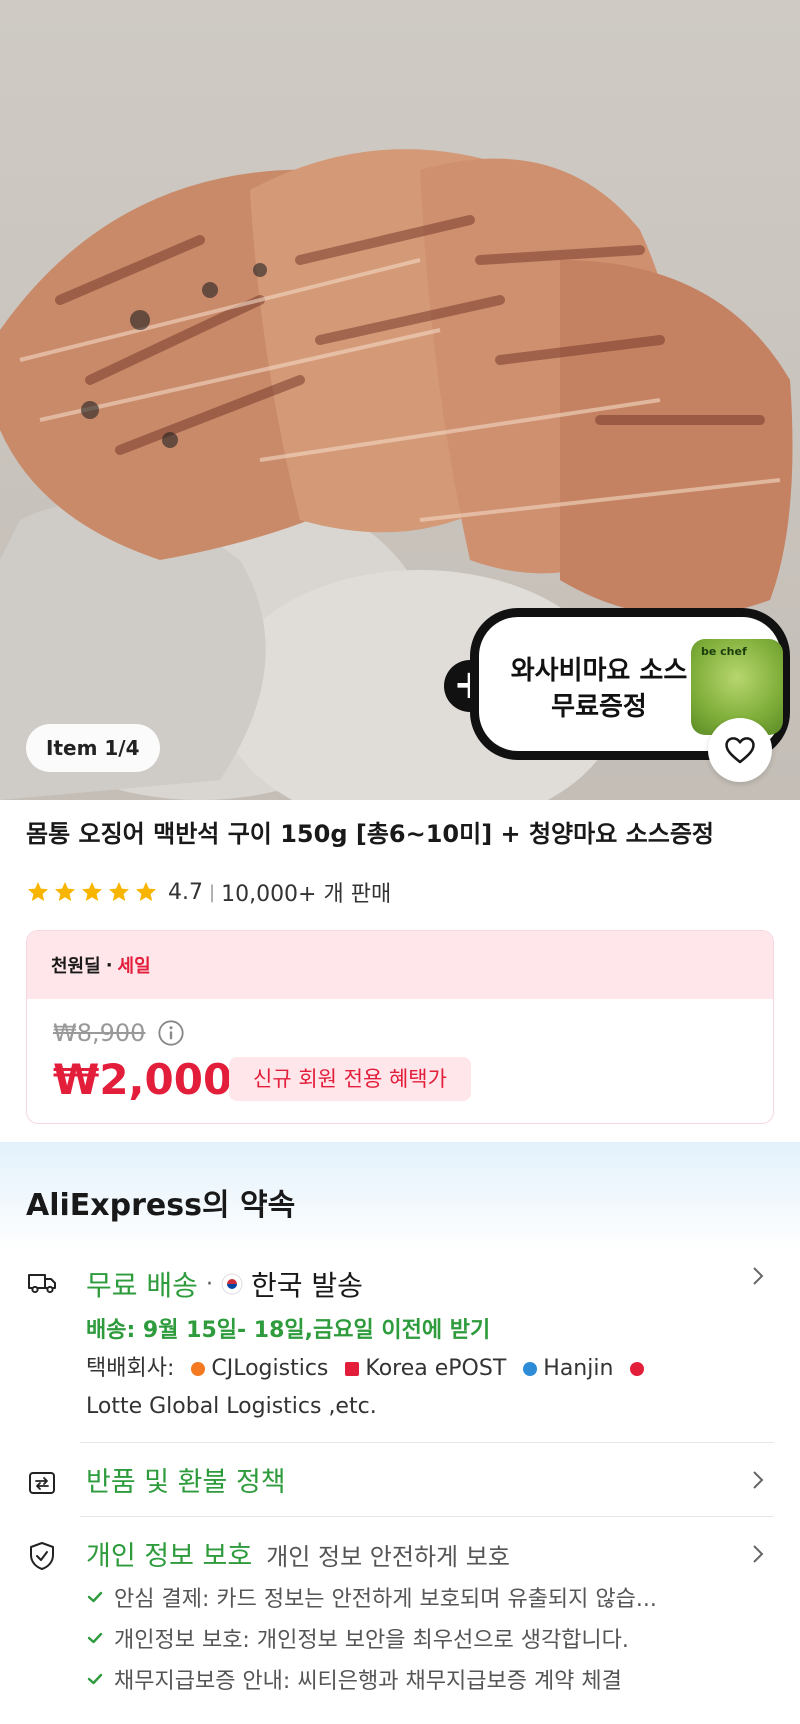 Image resolution: width=800 pixels, height=1724 pixels. I want to click on shipping-row: 무료 배송 · 한국 발송, so click(224, 1284).